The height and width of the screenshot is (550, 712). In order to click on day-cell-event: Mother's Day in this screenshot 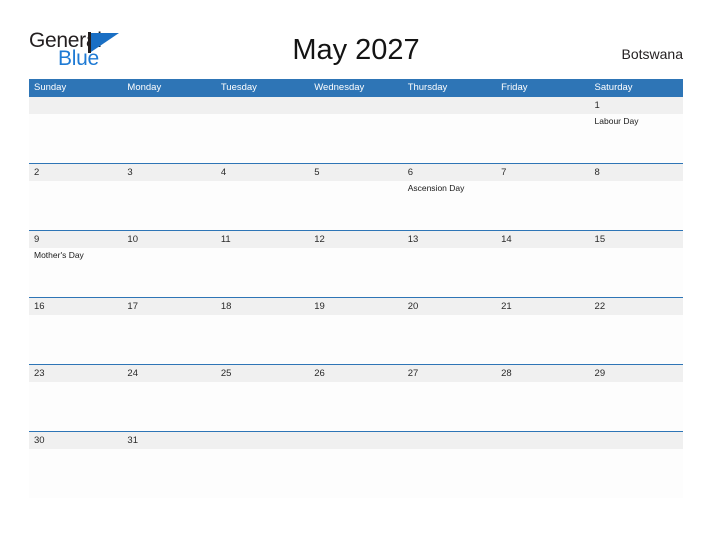, I will do `click(59, 255)`.